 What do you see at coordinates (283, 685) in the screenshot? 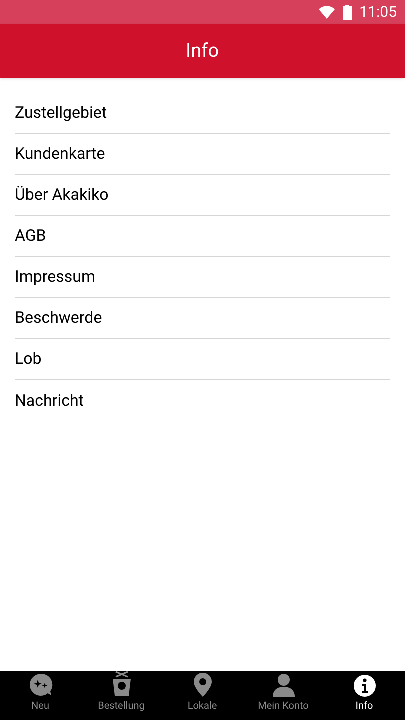
I see `person-icon` at bounding box center [283, 685].